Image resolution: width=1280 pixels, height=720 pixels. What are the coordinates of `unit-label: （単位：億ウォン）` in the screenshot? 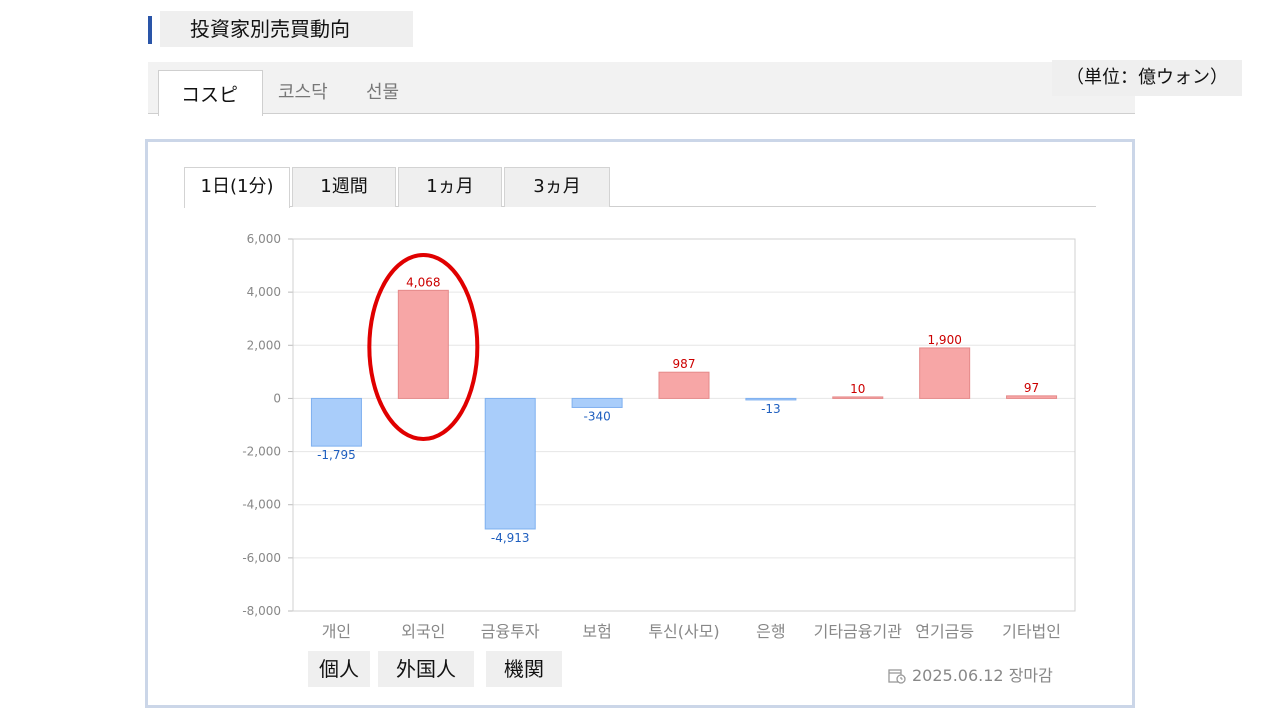 It's located at (1147, 78).